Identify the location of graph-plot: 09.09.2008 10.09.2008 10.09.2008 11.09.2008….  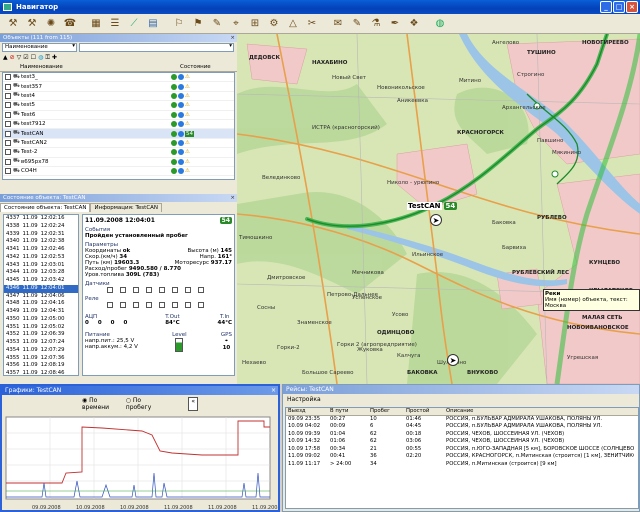
(141, 462).